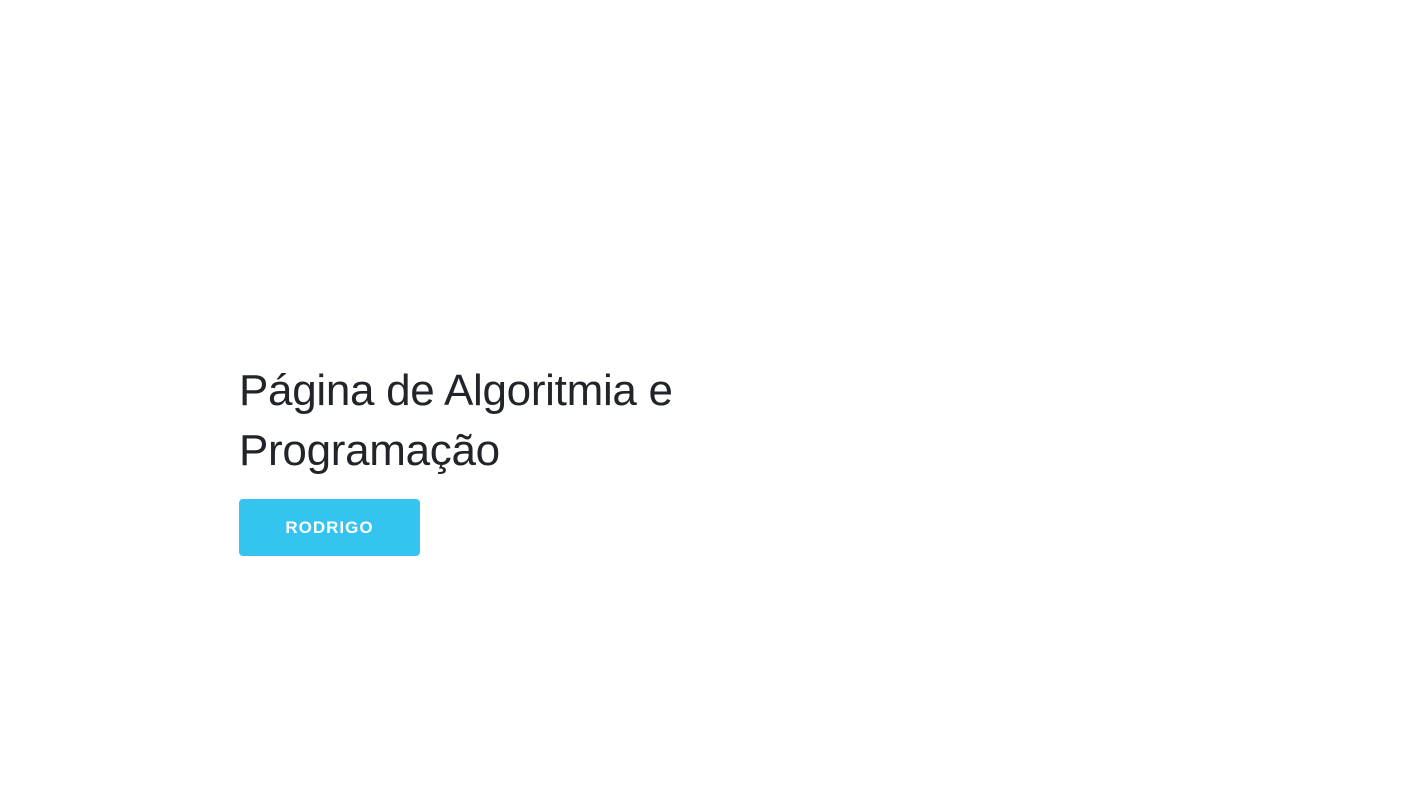 Image resolution: width=1417 pixels, height=799 pixels. I want to click on page-title-line-2: Programação, so click(369, 450).